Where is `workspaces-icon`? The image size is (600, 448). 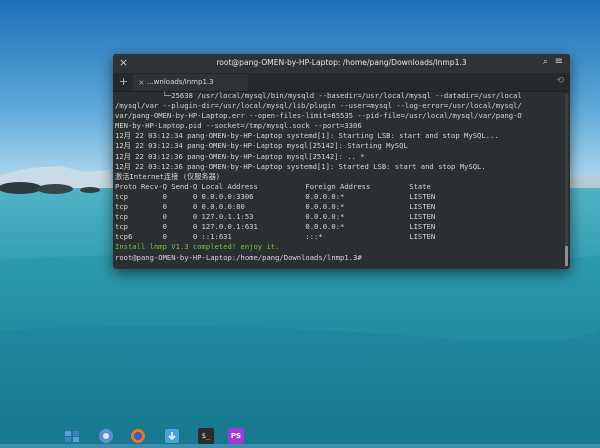
workspaces-icon is located at coordinates (72, 436).